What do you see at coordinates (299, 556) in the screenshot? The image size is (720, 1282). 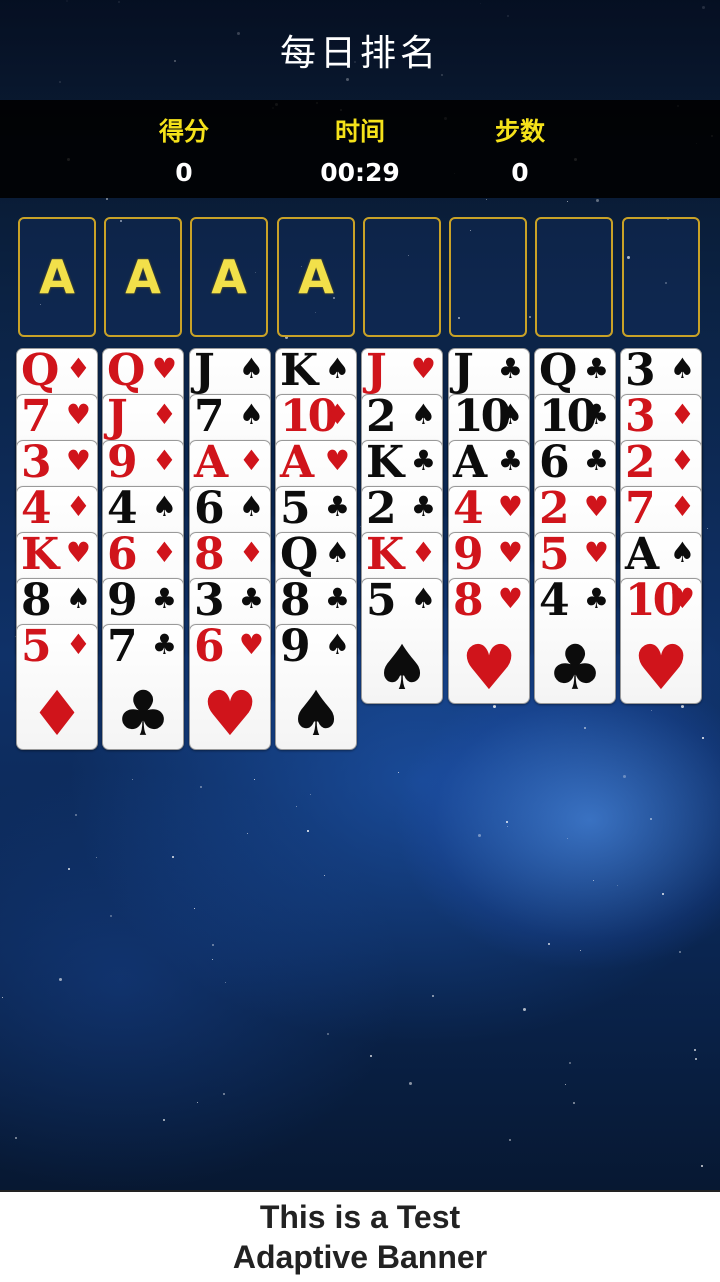 I see `card-rank: Q` at bounding box center [299, 556].